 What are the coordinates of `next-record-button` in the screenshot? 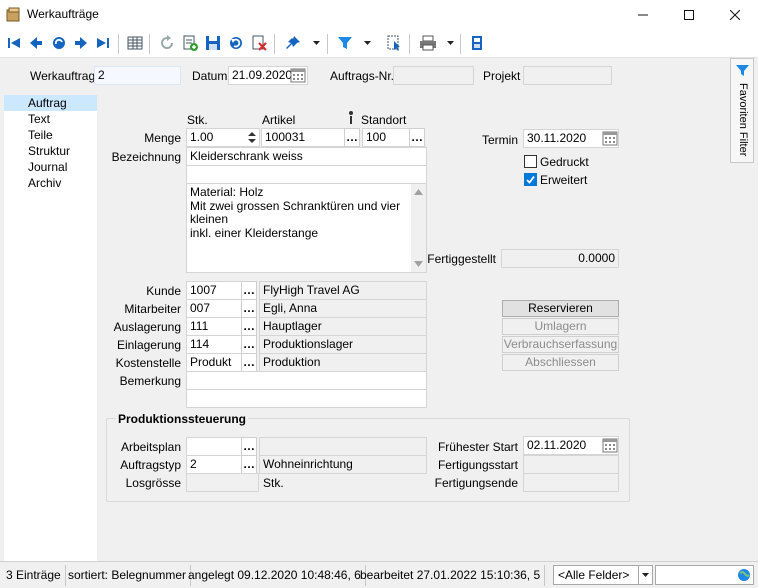 It's located at (81, 43).